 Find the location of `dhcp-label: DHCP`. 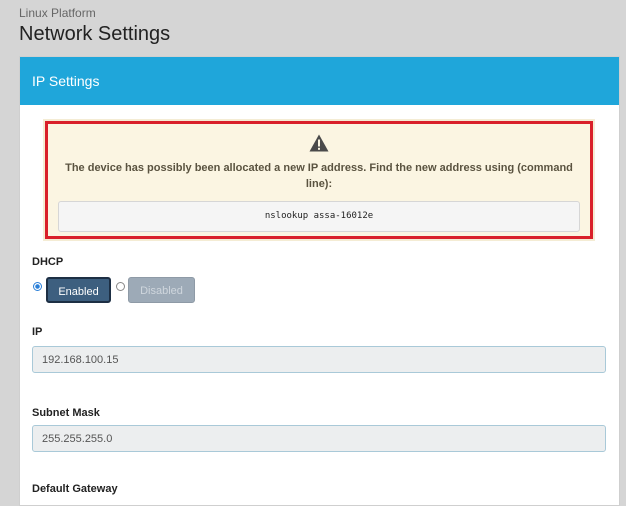

dhcp-label: DHCP is located at coordinates (48, 262).